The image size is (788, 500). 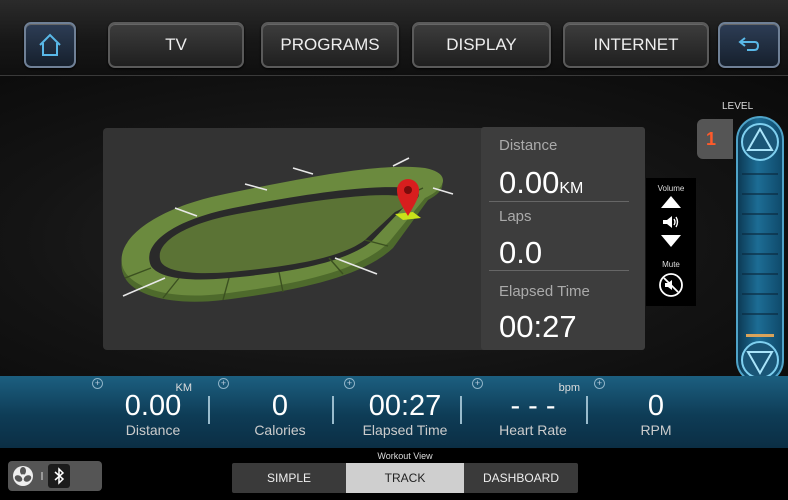 What do you see at coordinates (405, 456) in the screenshot?
I see `workout-view-label: Workout View` at bounding box center [405, 456].